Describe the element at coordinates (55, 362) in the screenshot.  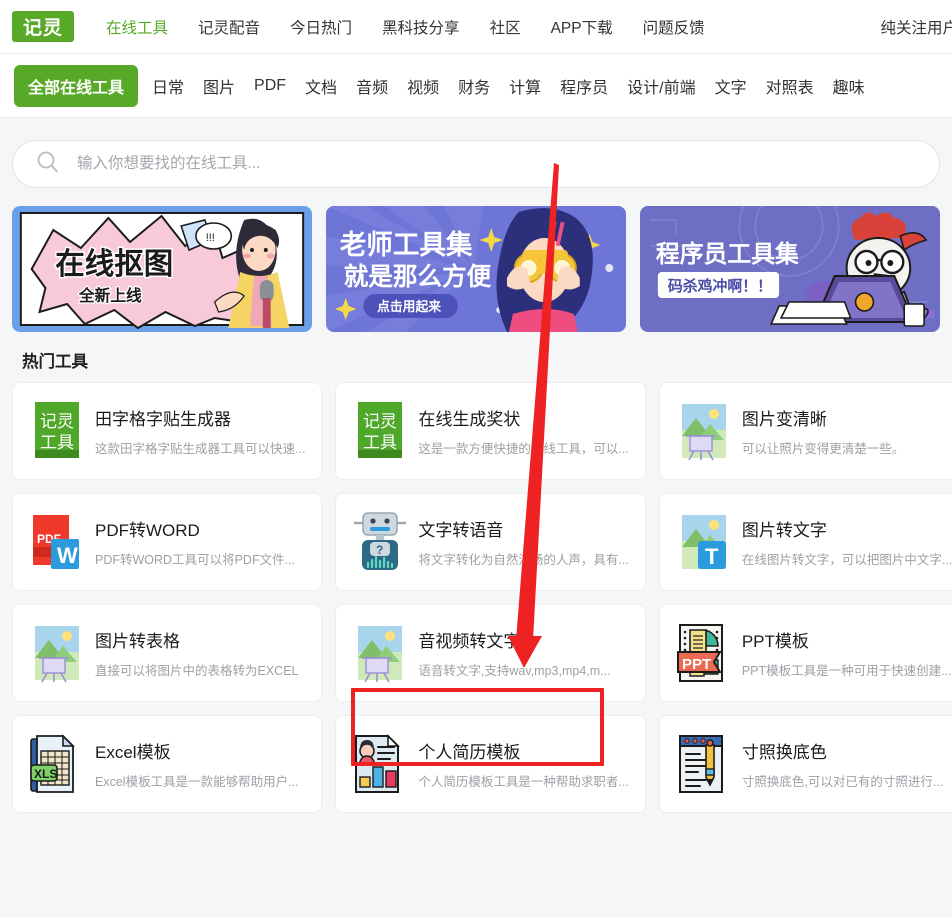
I see `section-title-hot-tools: 热门工具` at that location.